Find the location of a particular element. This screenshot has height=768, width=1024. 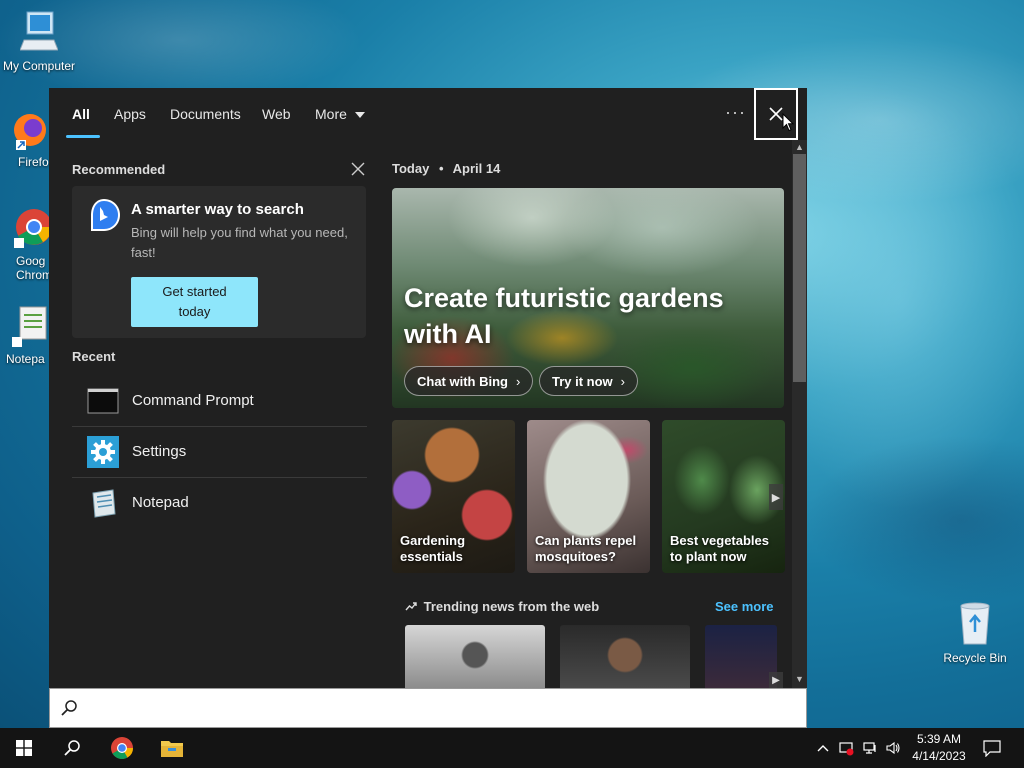

recent-item-label: Settings is located at coordinates (159, 451).